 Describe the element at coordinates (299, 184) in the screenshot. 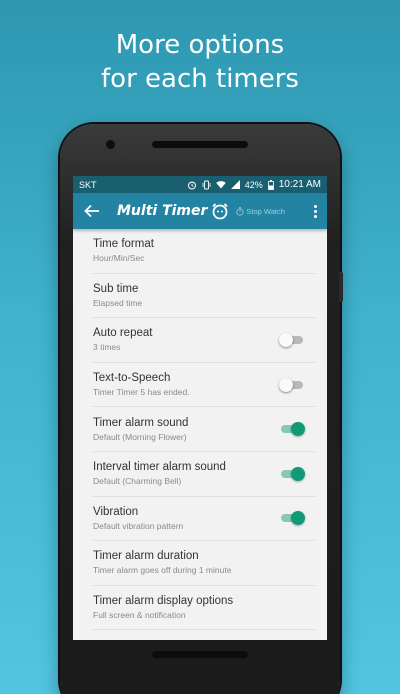

I see `clock-time: 10:21 AM` at that location.